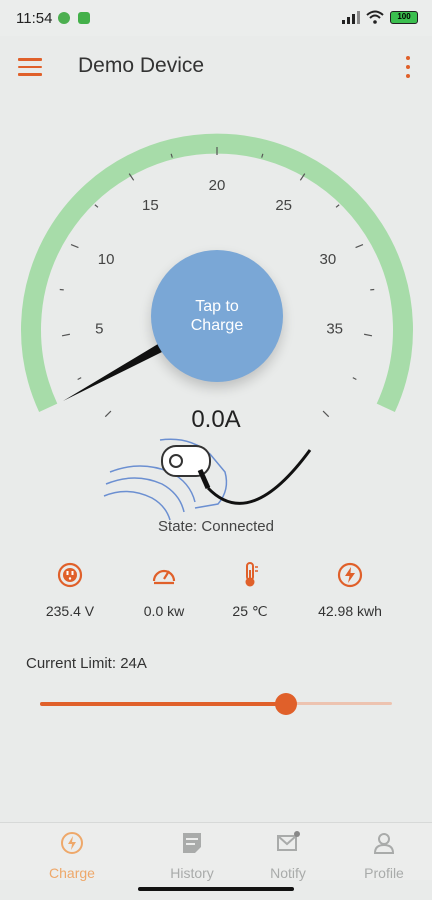 Image resolution: width=432 pixels, height=900 pixels. What do you see at coordinates (288, 841) in the screenshot?
I see `mail-icon` at bounding box center [288, 841].